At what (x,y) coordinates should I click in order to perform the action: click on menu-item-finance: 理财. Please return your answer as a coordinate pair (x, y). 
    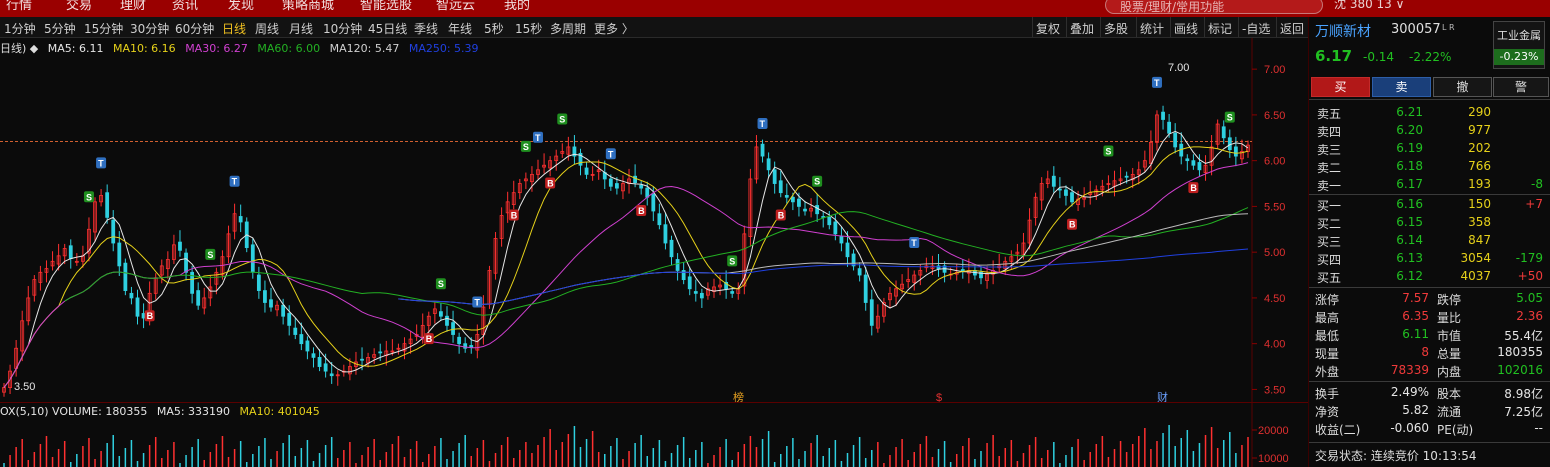
    Looking at the image, I should click on (133, 6).